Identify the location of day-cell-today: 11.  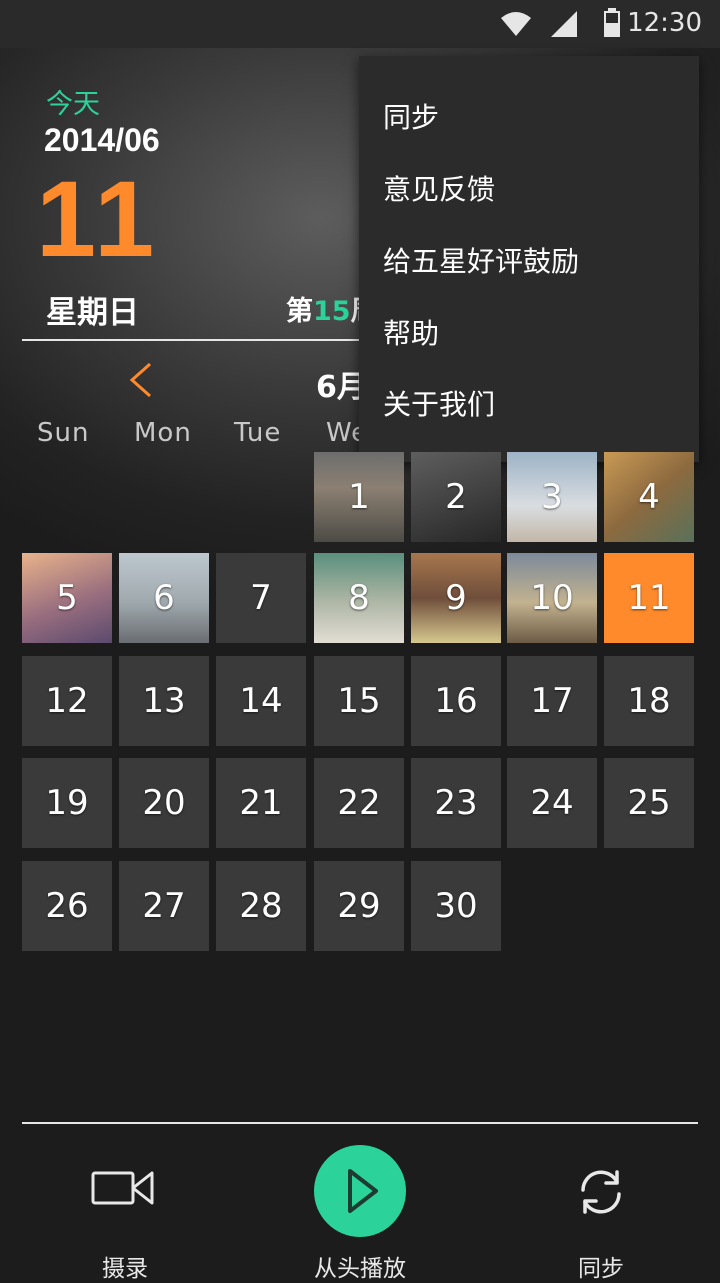
(649, 598).